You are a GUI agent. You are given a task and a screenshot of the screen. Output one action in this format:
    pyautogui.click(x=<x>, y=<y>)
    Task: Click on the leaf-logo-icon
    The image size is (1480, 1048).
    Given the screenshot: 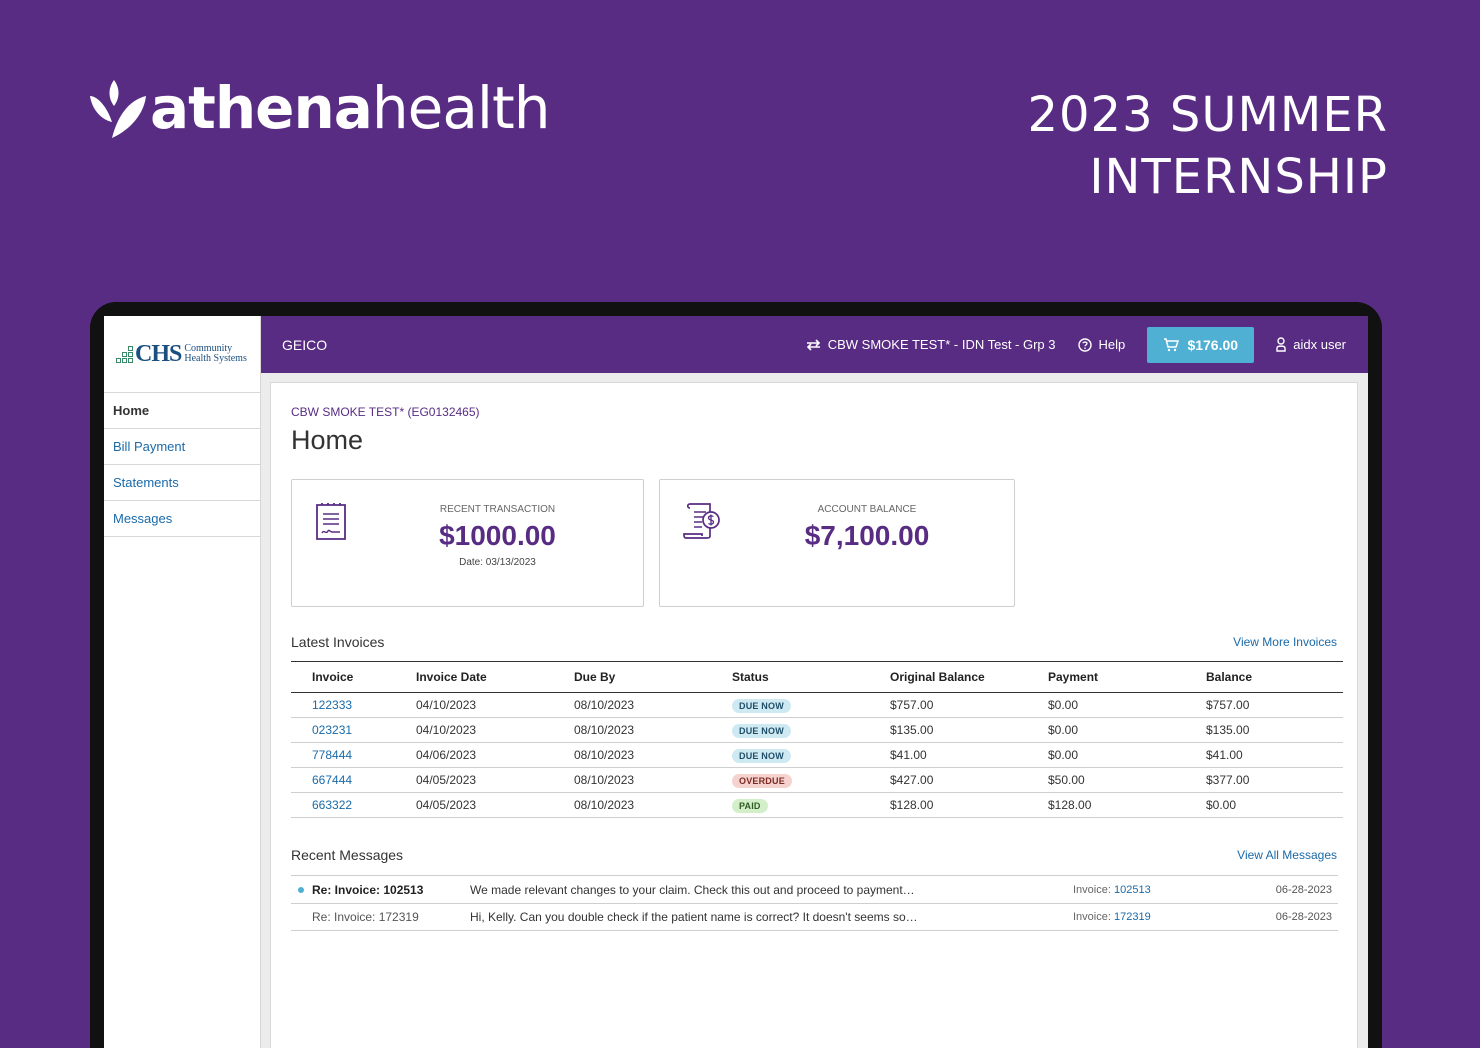 What is the action you would take?
    pyautogui.click(x=118, y=109)
    